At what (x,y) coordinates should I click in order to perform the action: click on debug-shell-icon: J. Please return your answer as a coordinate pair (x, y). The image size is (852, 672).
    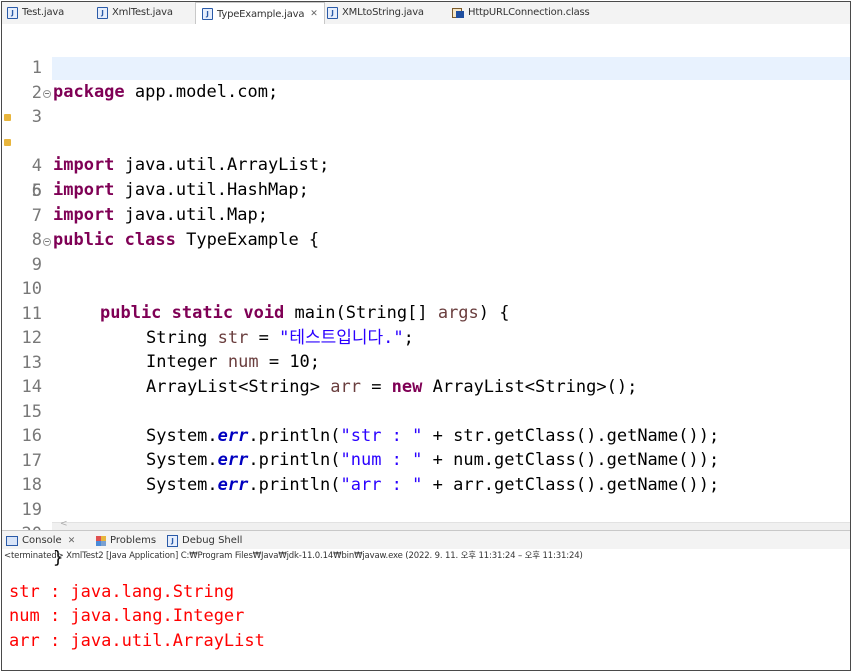
    Looking at the image, I should click on (172, 540).